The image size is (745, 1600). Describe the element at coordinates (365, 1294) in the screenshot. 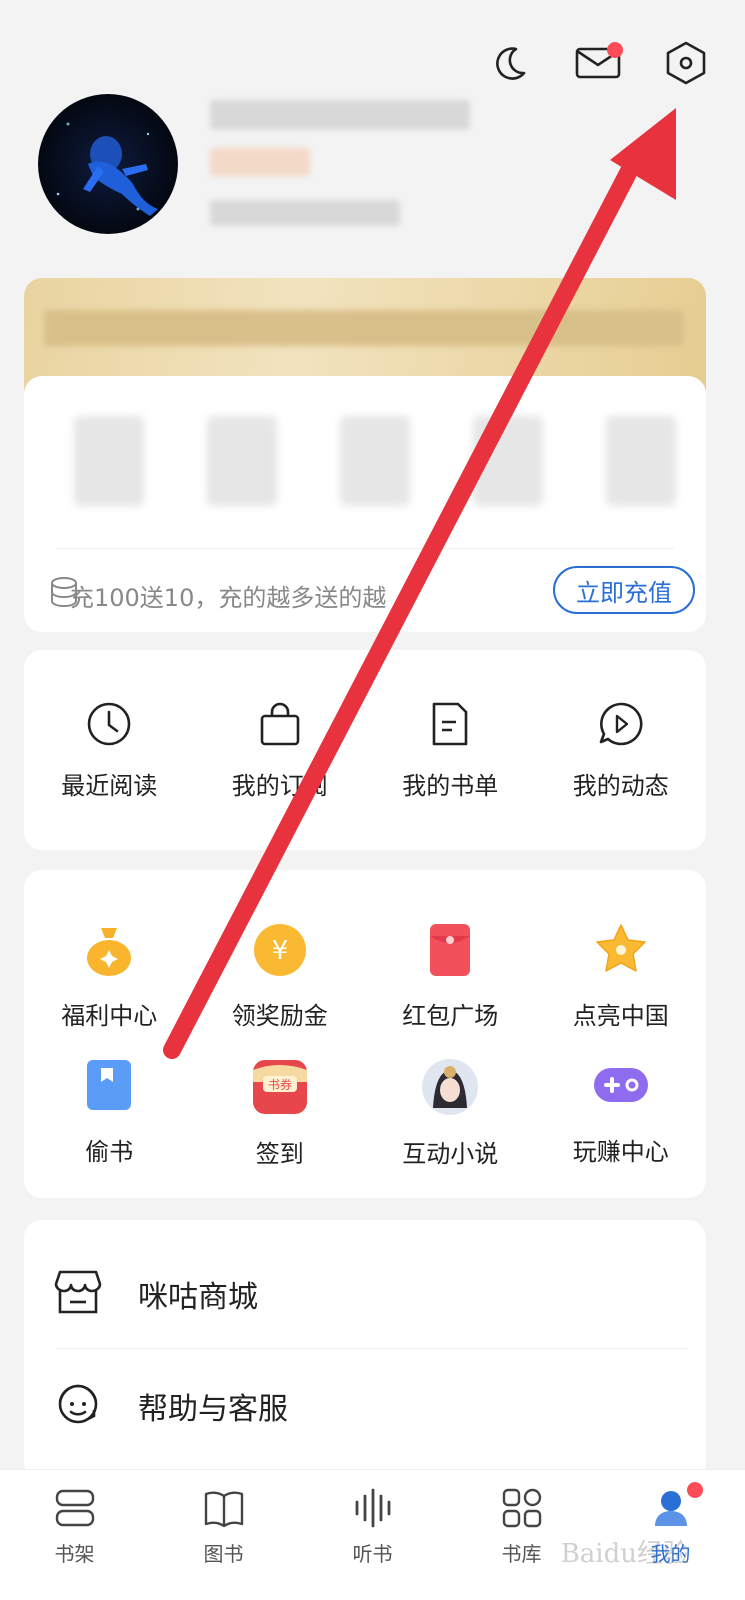

I see `menu-item-migu-mall: 咪咕商城` at that location.